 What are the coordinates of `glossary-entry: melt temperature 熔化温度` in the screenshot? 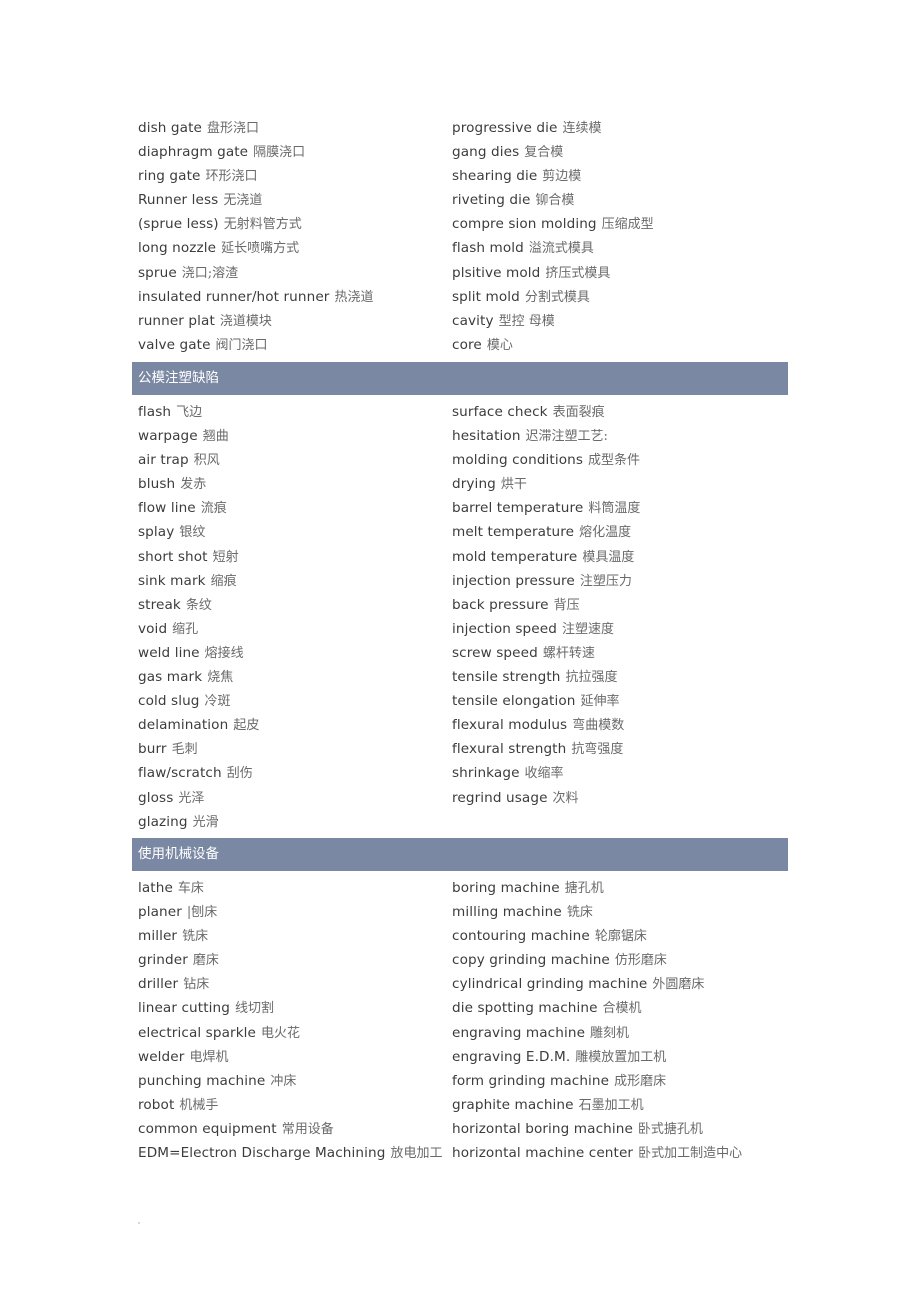 It's located at (617, 532).